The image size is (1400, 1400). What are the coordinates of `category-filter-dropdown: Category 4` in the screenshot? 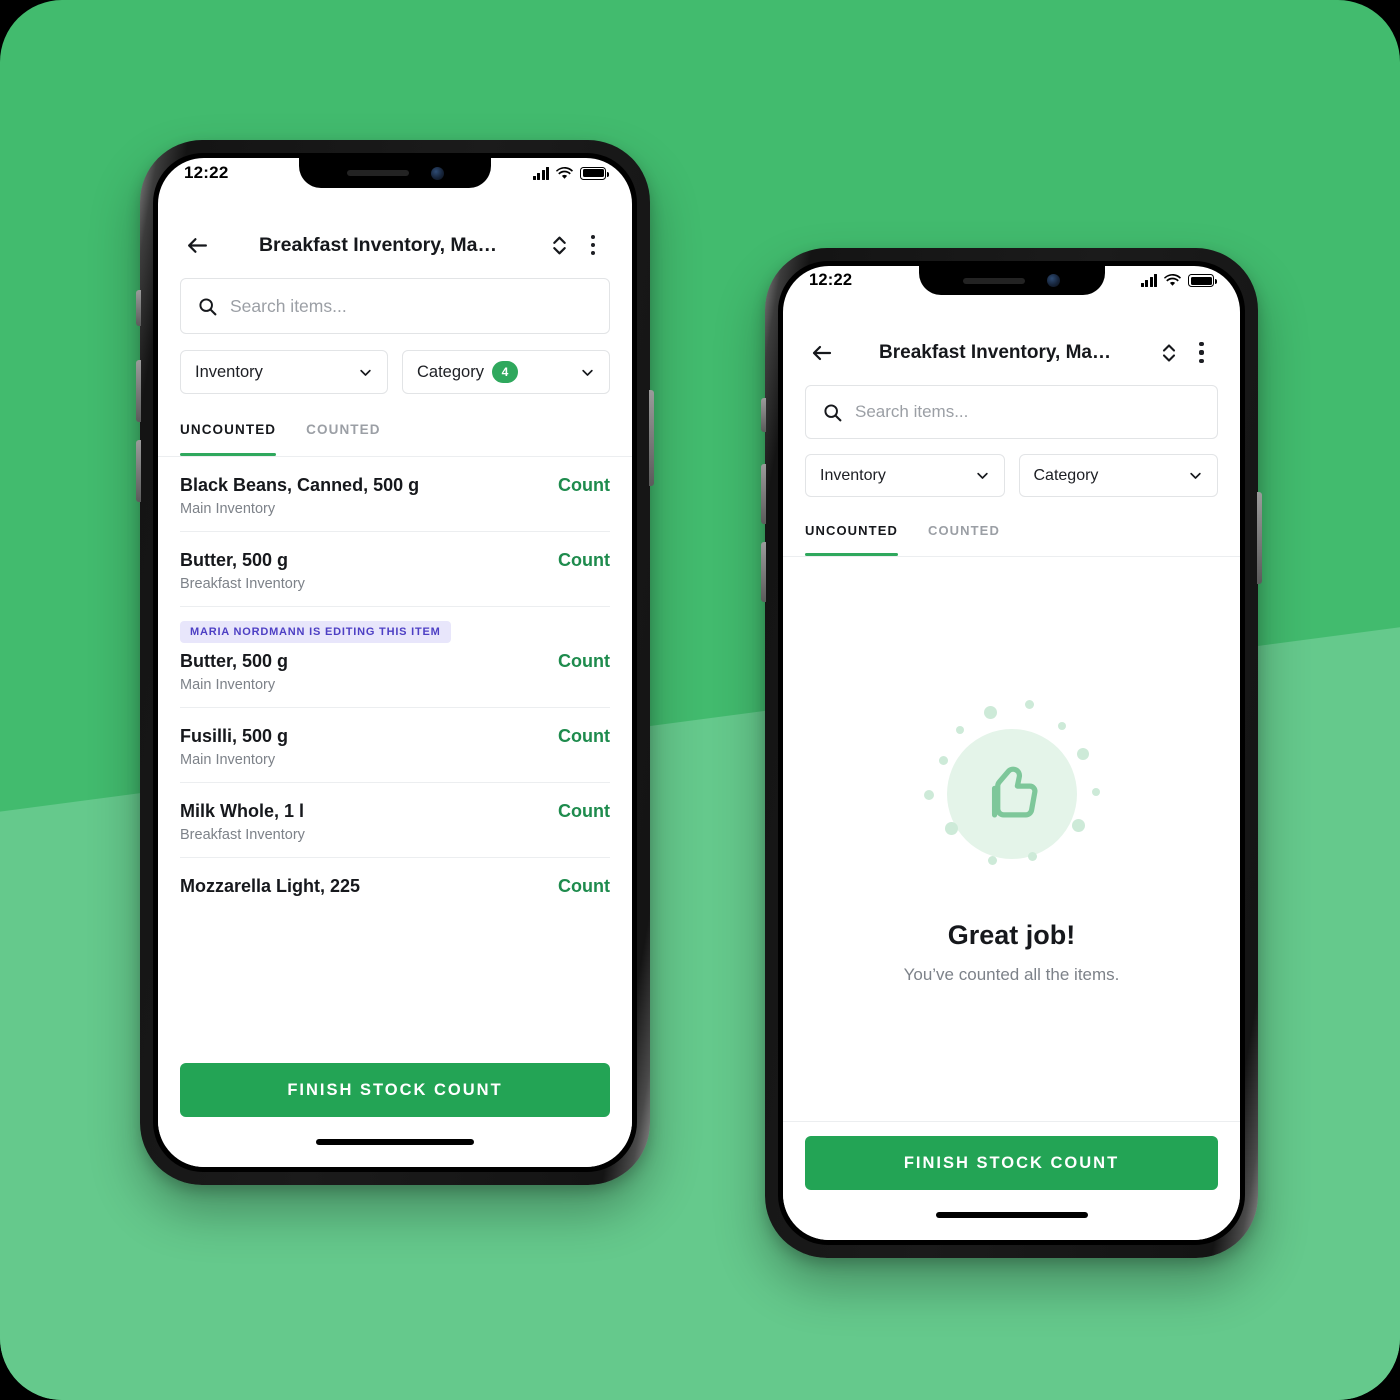 It's located at (506, 372).